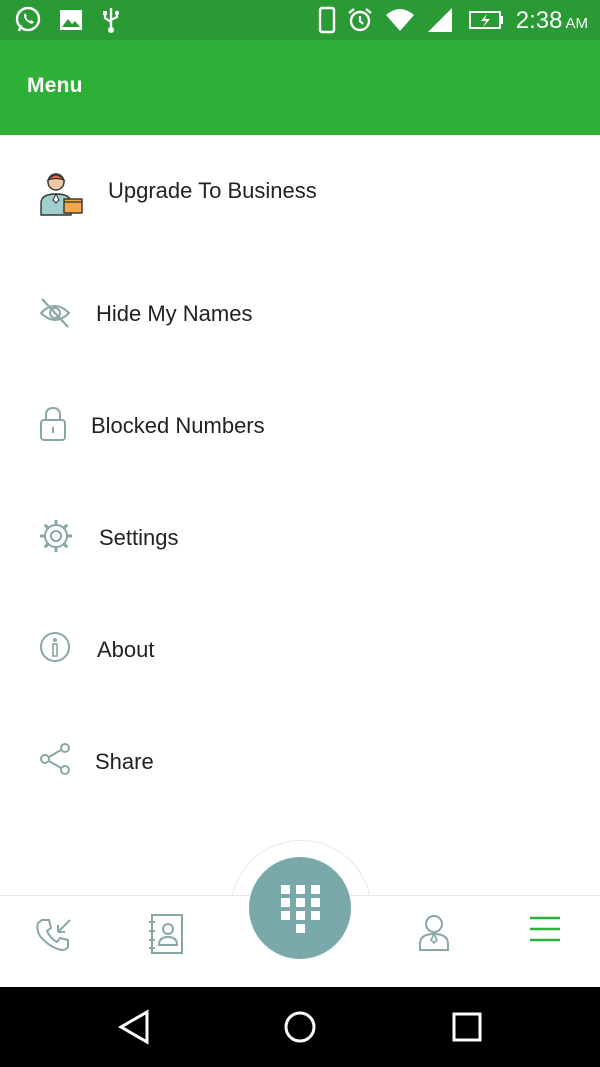  I want to click on signal-icon, so click(442, 22).